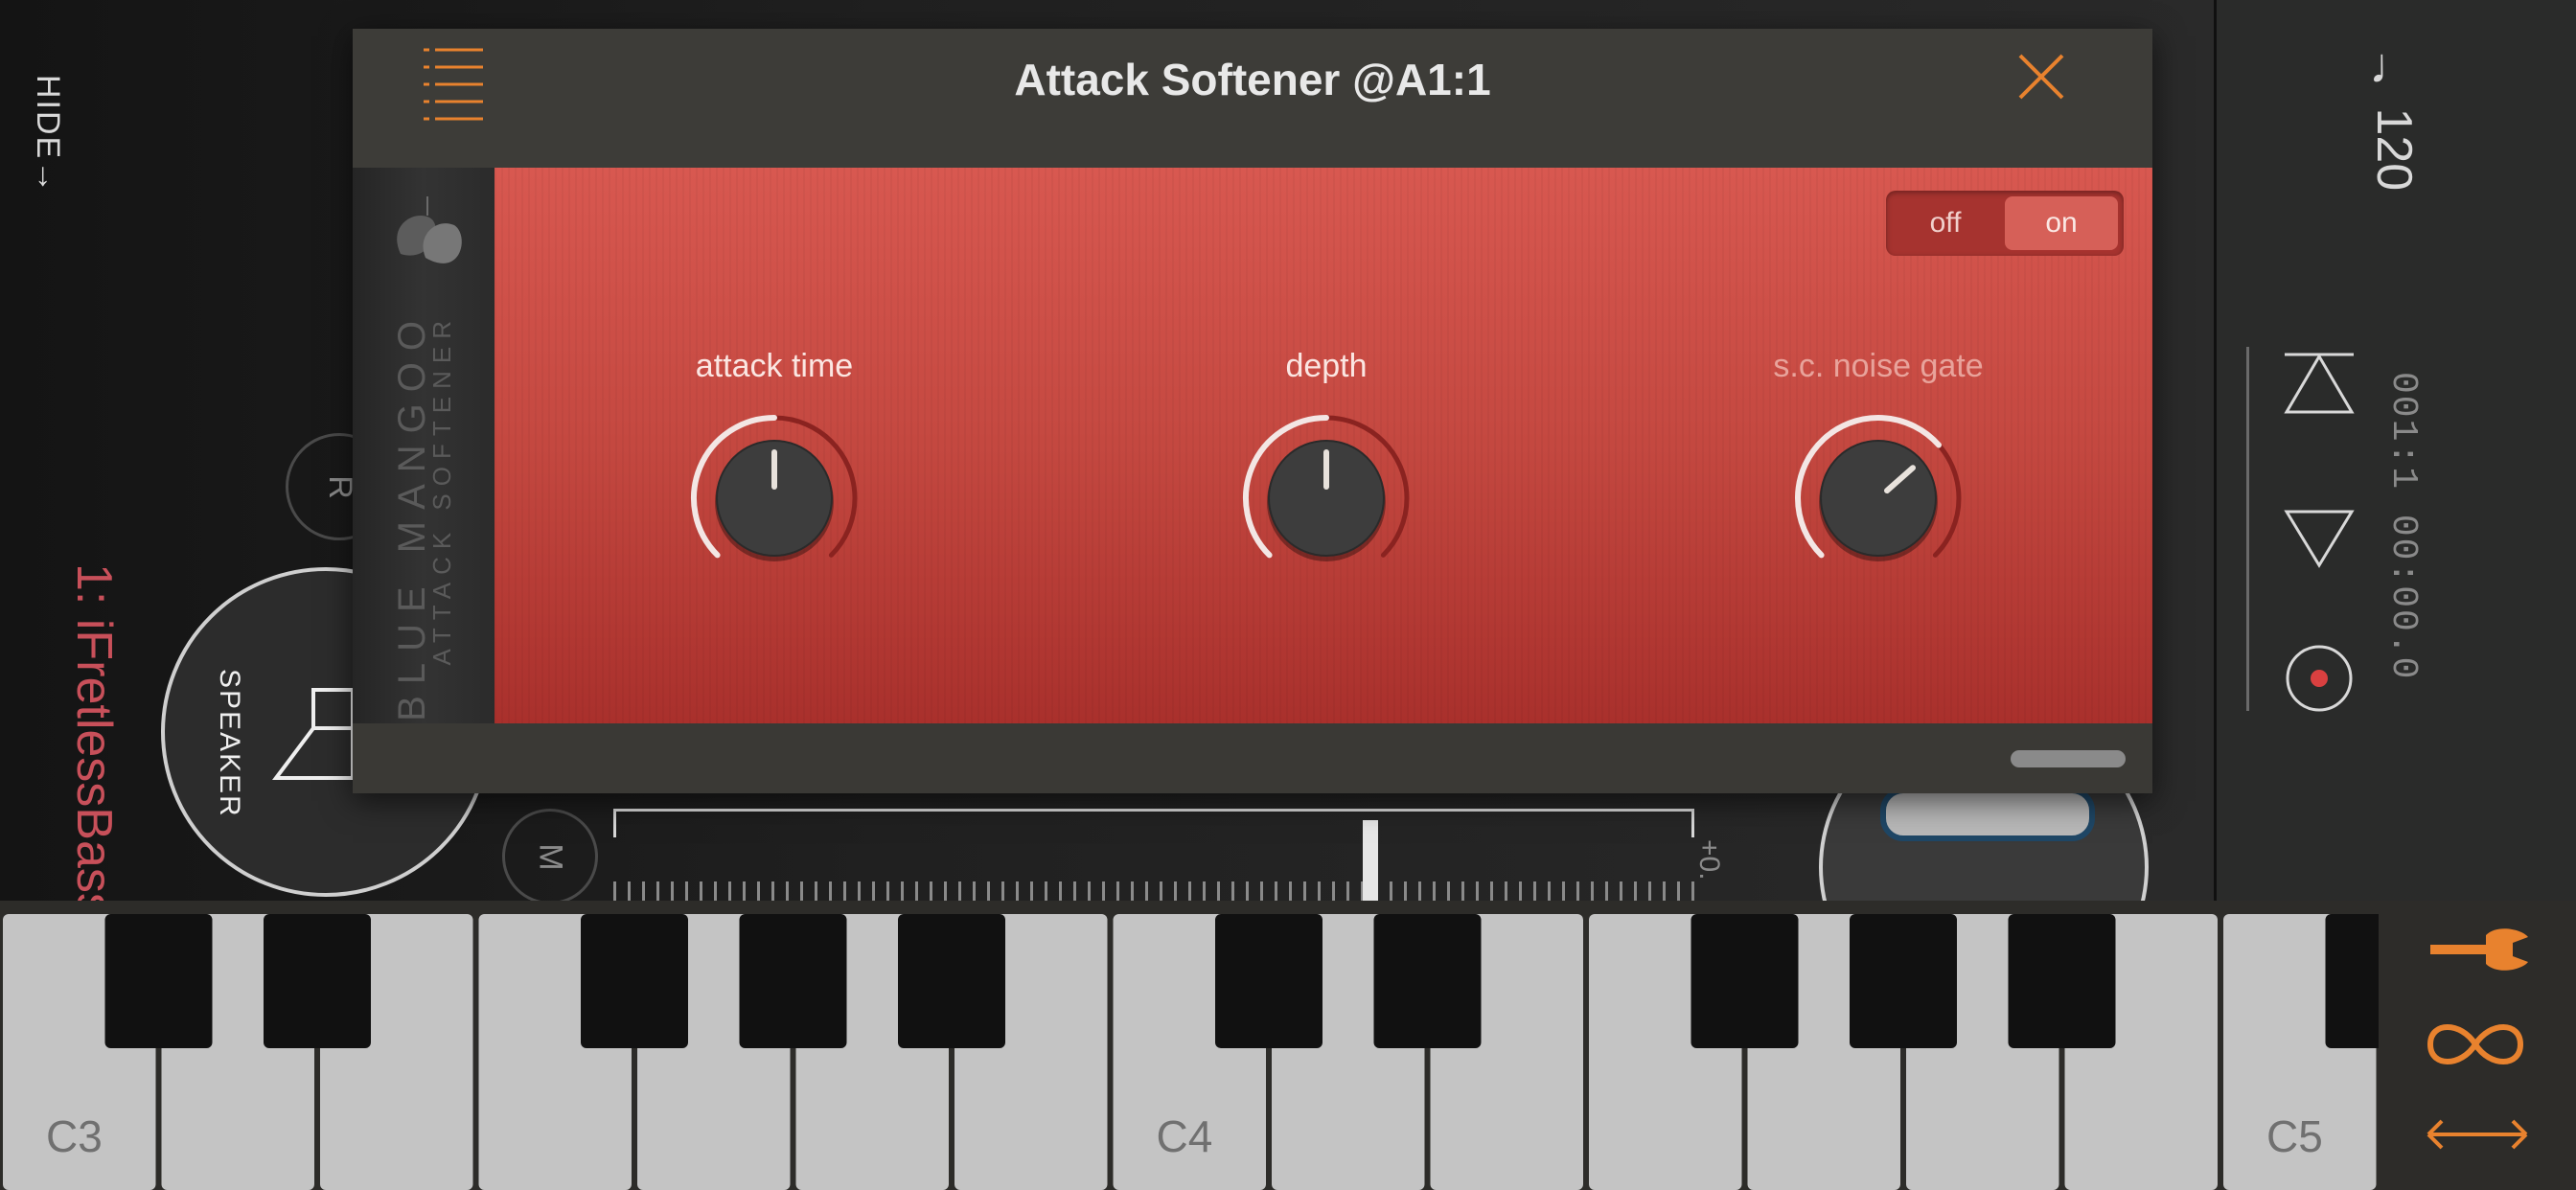  Describe the element at coordinates (2042, 76) in the screenshot. I see `close-icon` at that location.